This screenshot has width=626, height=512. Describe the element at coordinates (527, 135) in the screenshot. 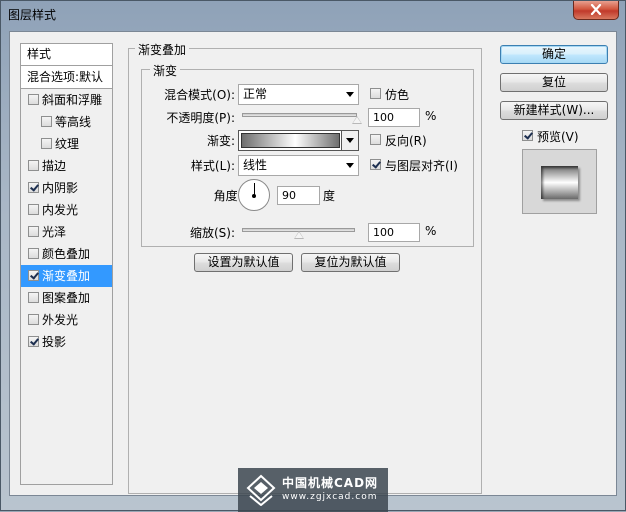

I see `preview-checkbox-box` at that location.